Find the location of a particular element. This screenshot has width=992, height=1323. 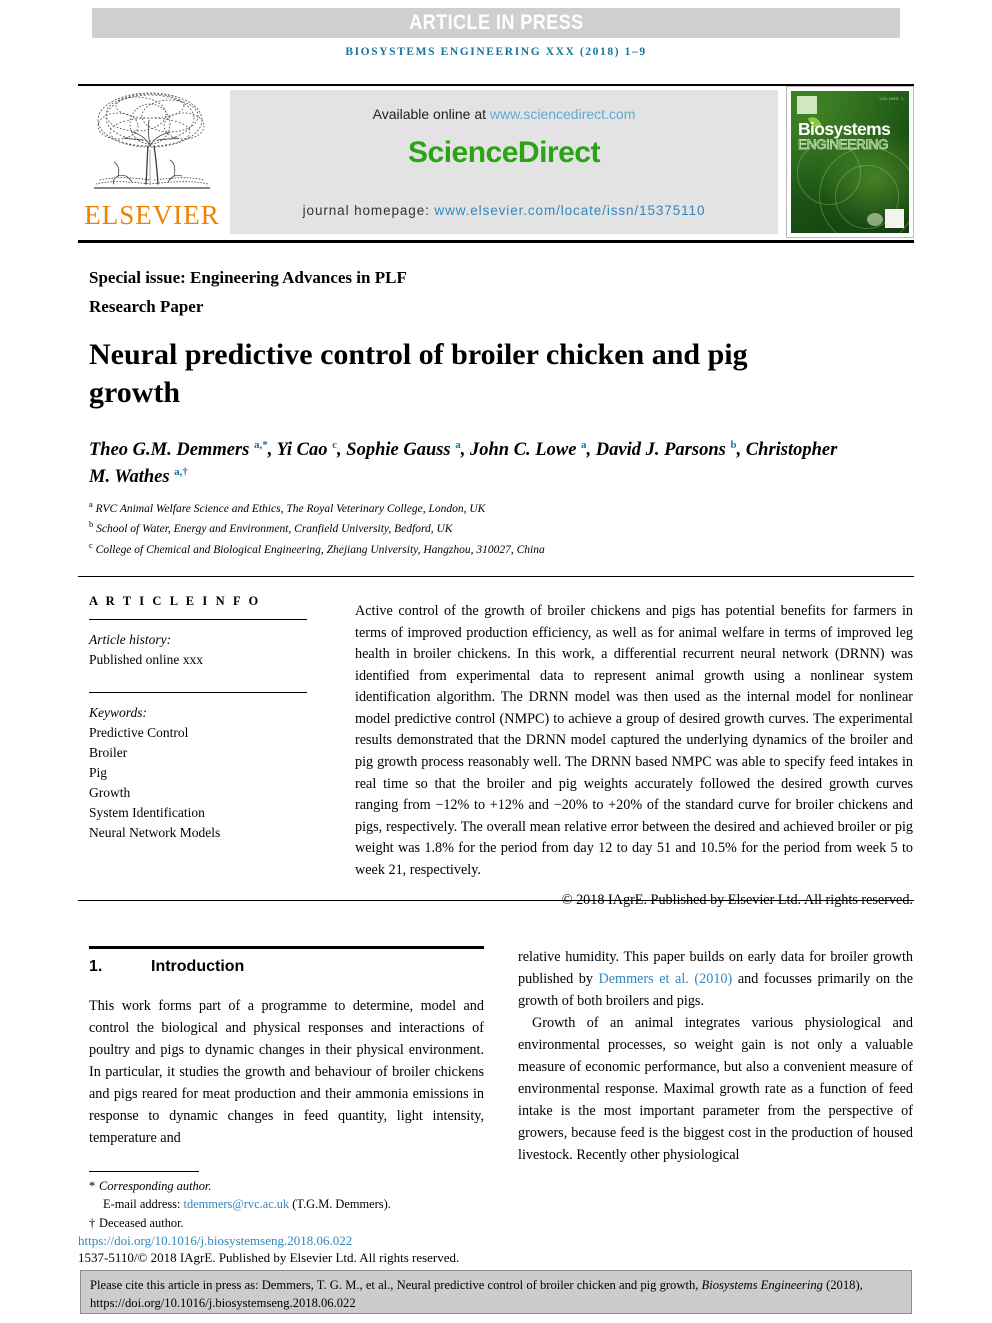

keyword-item: System Identification is located at coordinates (147, 812).